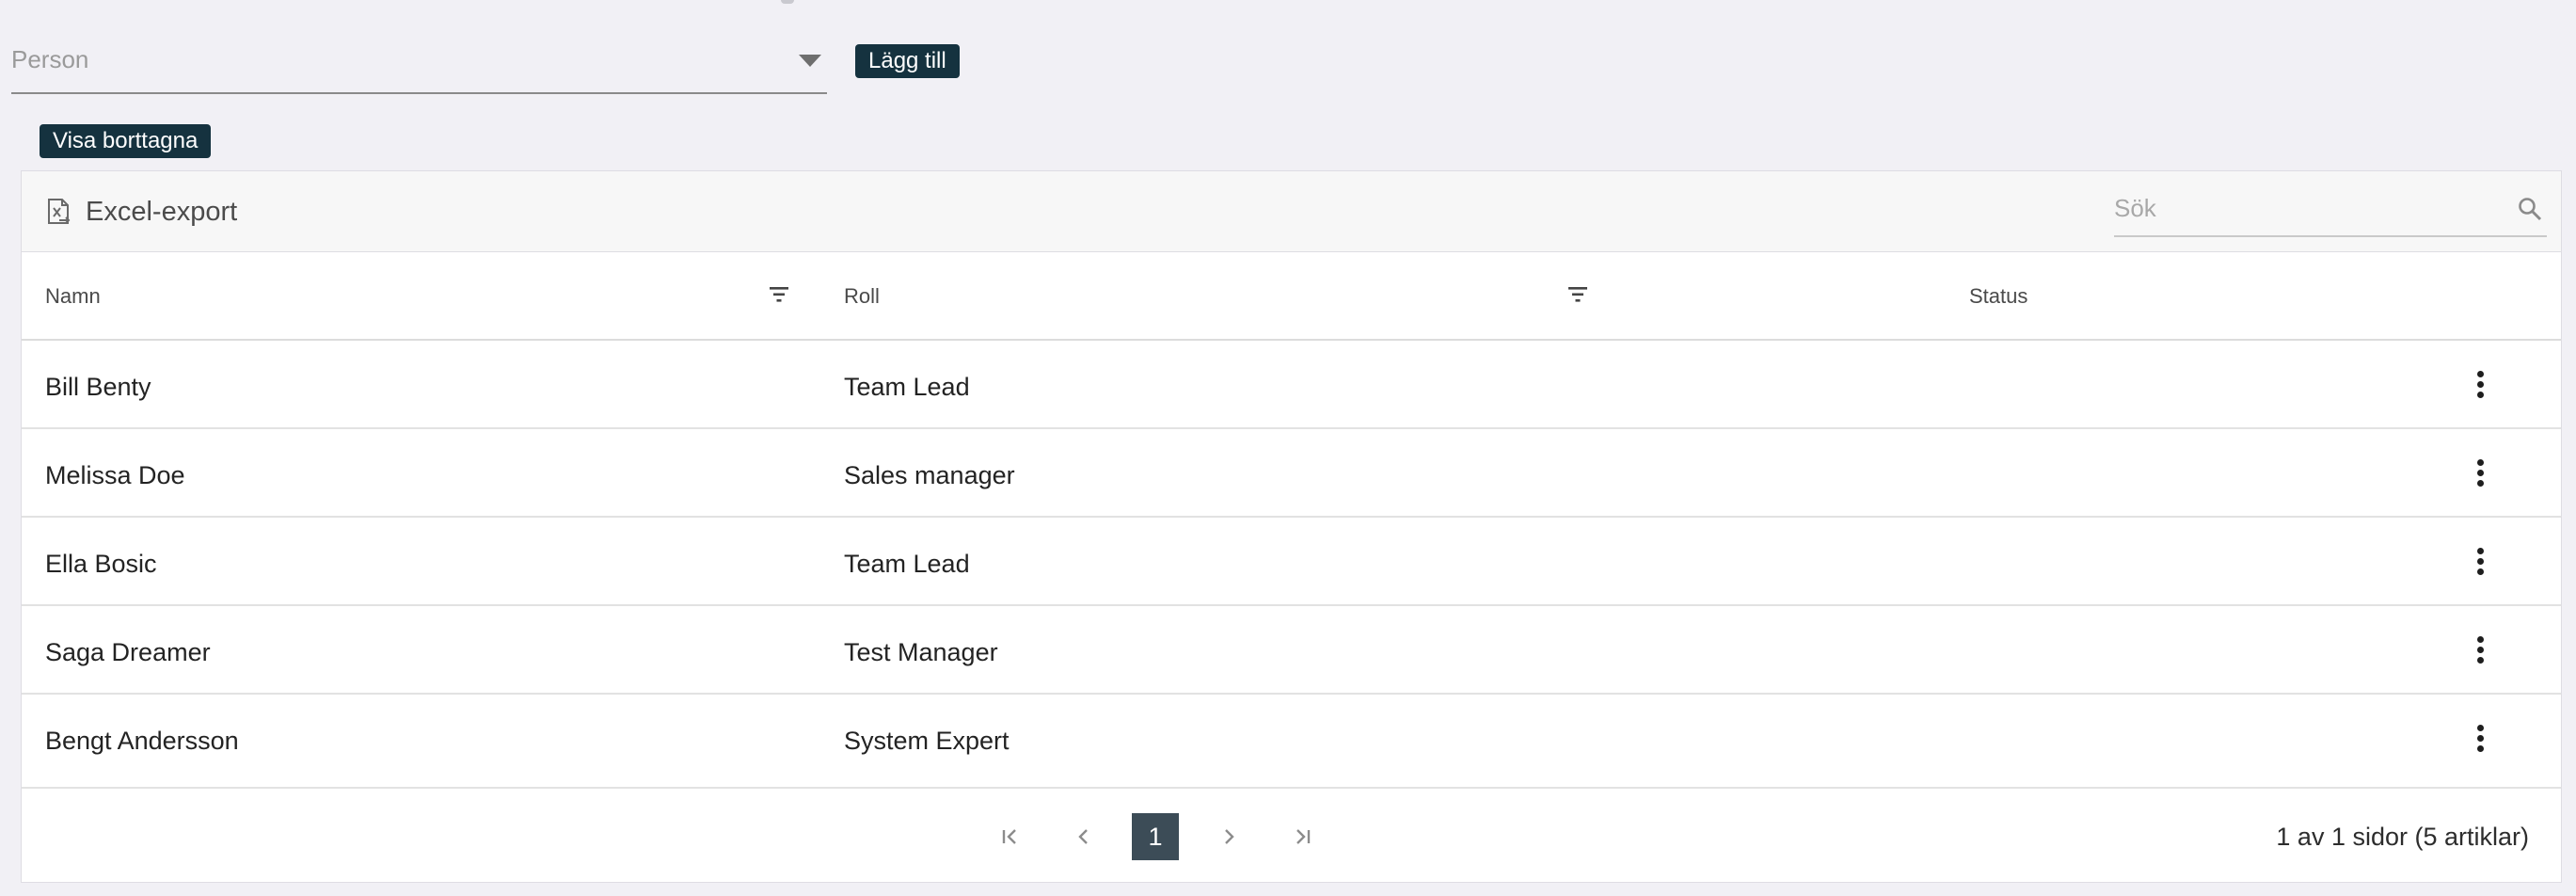 This screenshot has width=2576, height=896. Describe the element at coordinates (1291, 473) in the screenshot. I see `table-row: Melissa Doe Sales manager` at that location.